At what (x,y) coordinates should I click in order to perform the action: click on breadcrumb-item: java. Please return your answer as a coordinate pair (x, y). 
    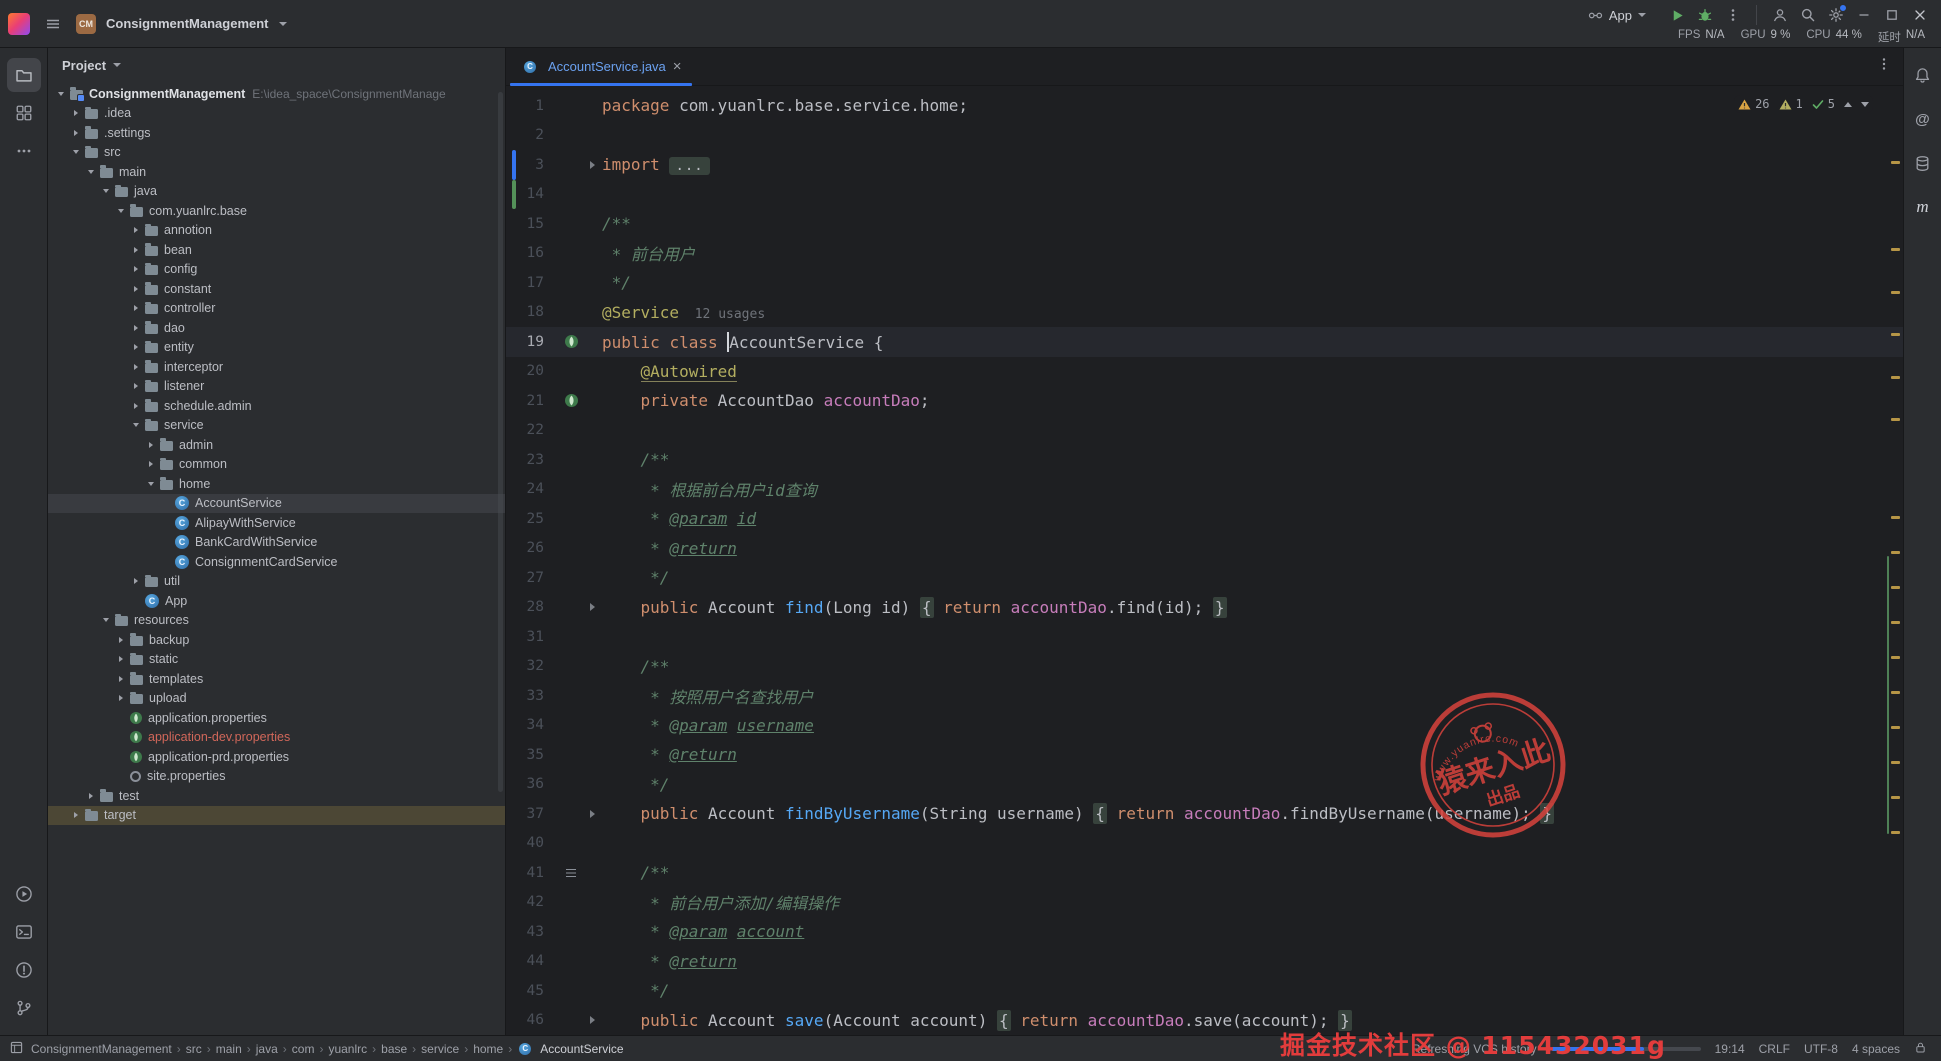
    Looking at the image, I should click on (267, 1049).